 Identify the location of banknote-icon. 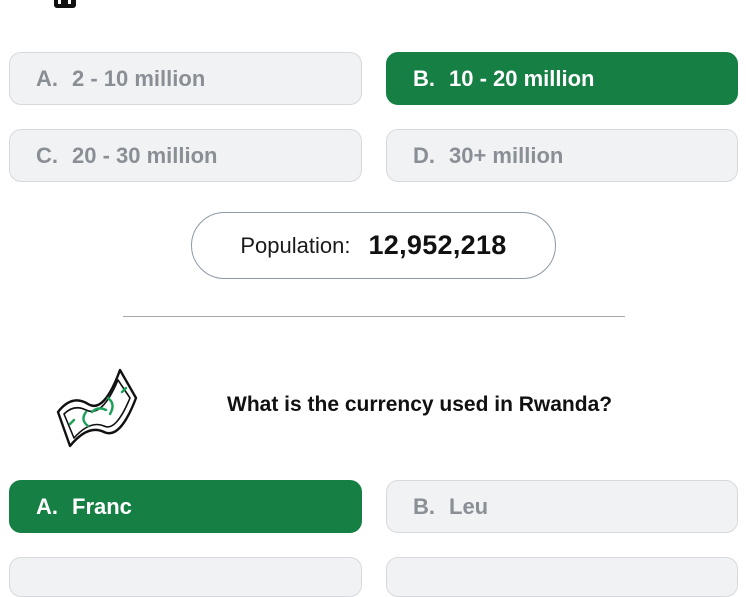
(95, 409).